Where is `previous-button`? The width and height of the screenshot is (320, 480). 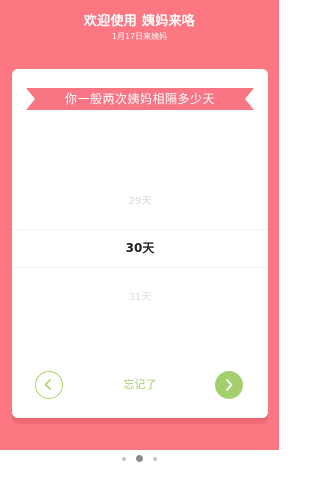
previous-button is located at coordinates (49, 385).